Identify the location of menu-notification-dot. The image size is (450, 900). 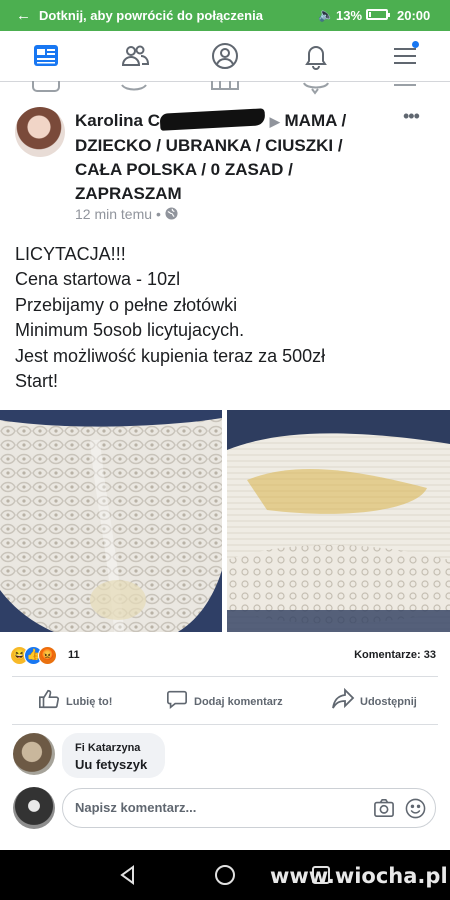
(415, 44).